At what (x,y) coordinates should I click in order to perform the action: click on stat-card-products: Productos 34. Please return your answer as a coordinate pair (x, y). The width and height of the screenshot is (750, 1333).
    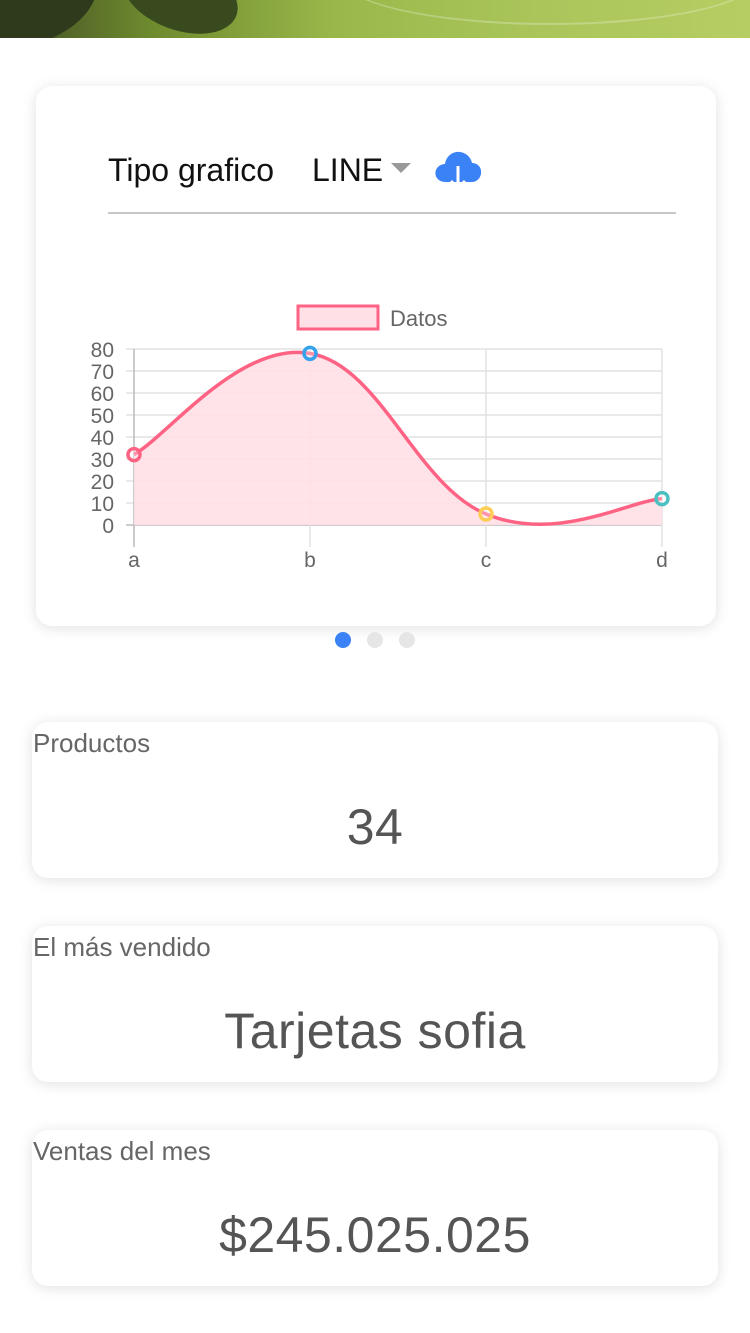
    Looking at the image, I should click on (375, 800).